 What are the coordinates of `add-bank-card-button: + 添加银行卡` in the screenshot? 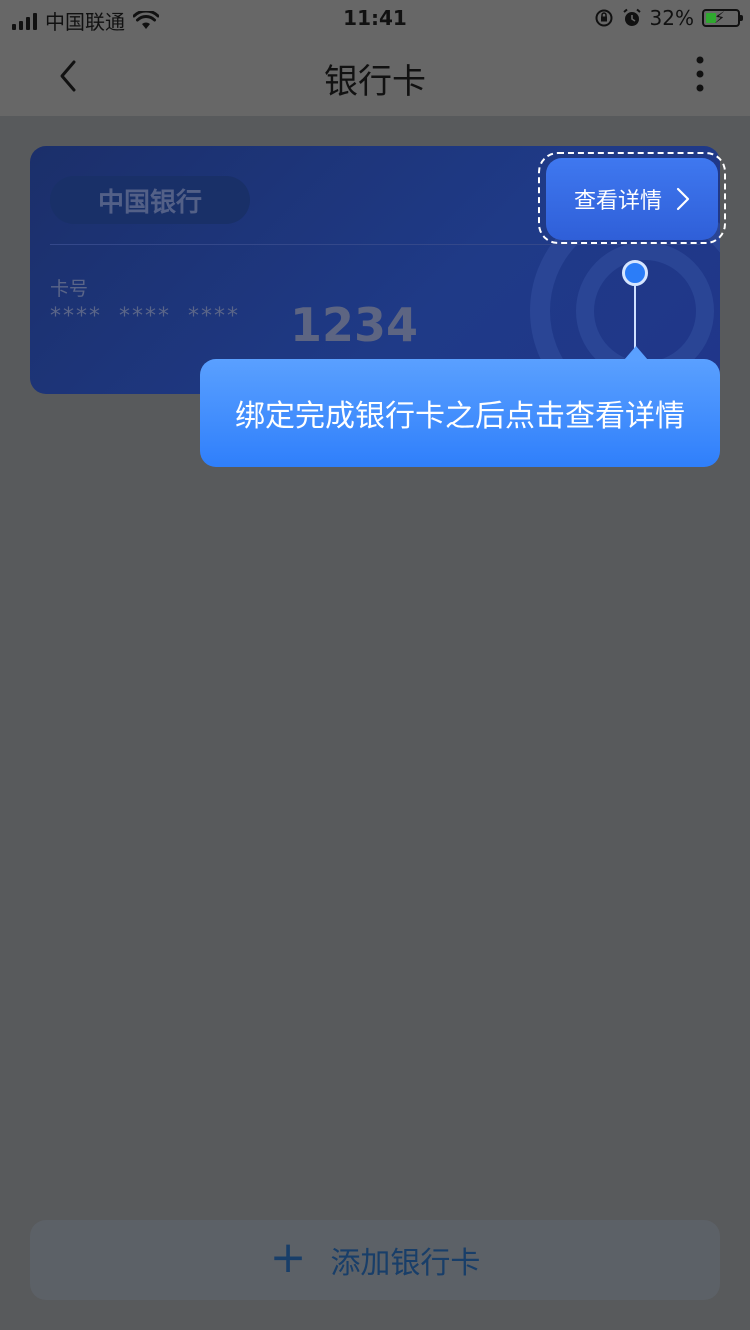 It's located at (375, 1260).